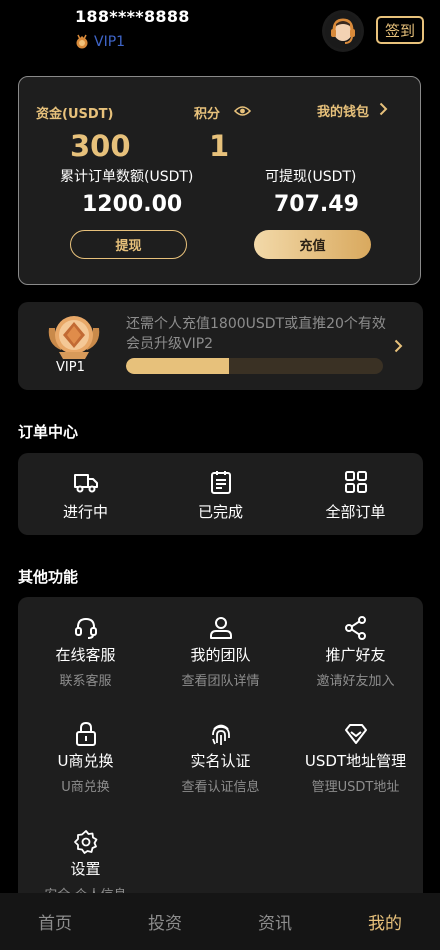 The image size is (440, 950). What do you see at coordinates (316, 204) in the screenshot?
I see `withdrawable-value: 707.49` at bounding box center [316, 204].